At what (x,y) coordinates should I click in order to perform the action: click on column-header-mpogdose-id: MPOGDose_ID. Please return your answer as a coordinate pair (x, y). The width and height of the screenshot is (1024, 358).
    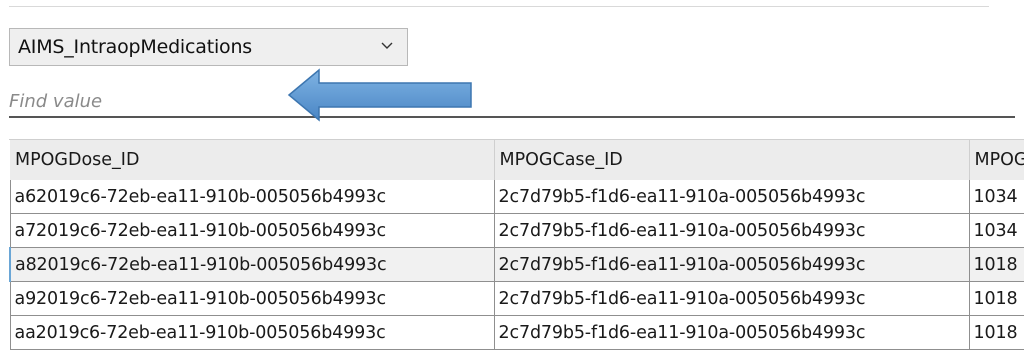
    Looking at the image, I should click on (252, 160).